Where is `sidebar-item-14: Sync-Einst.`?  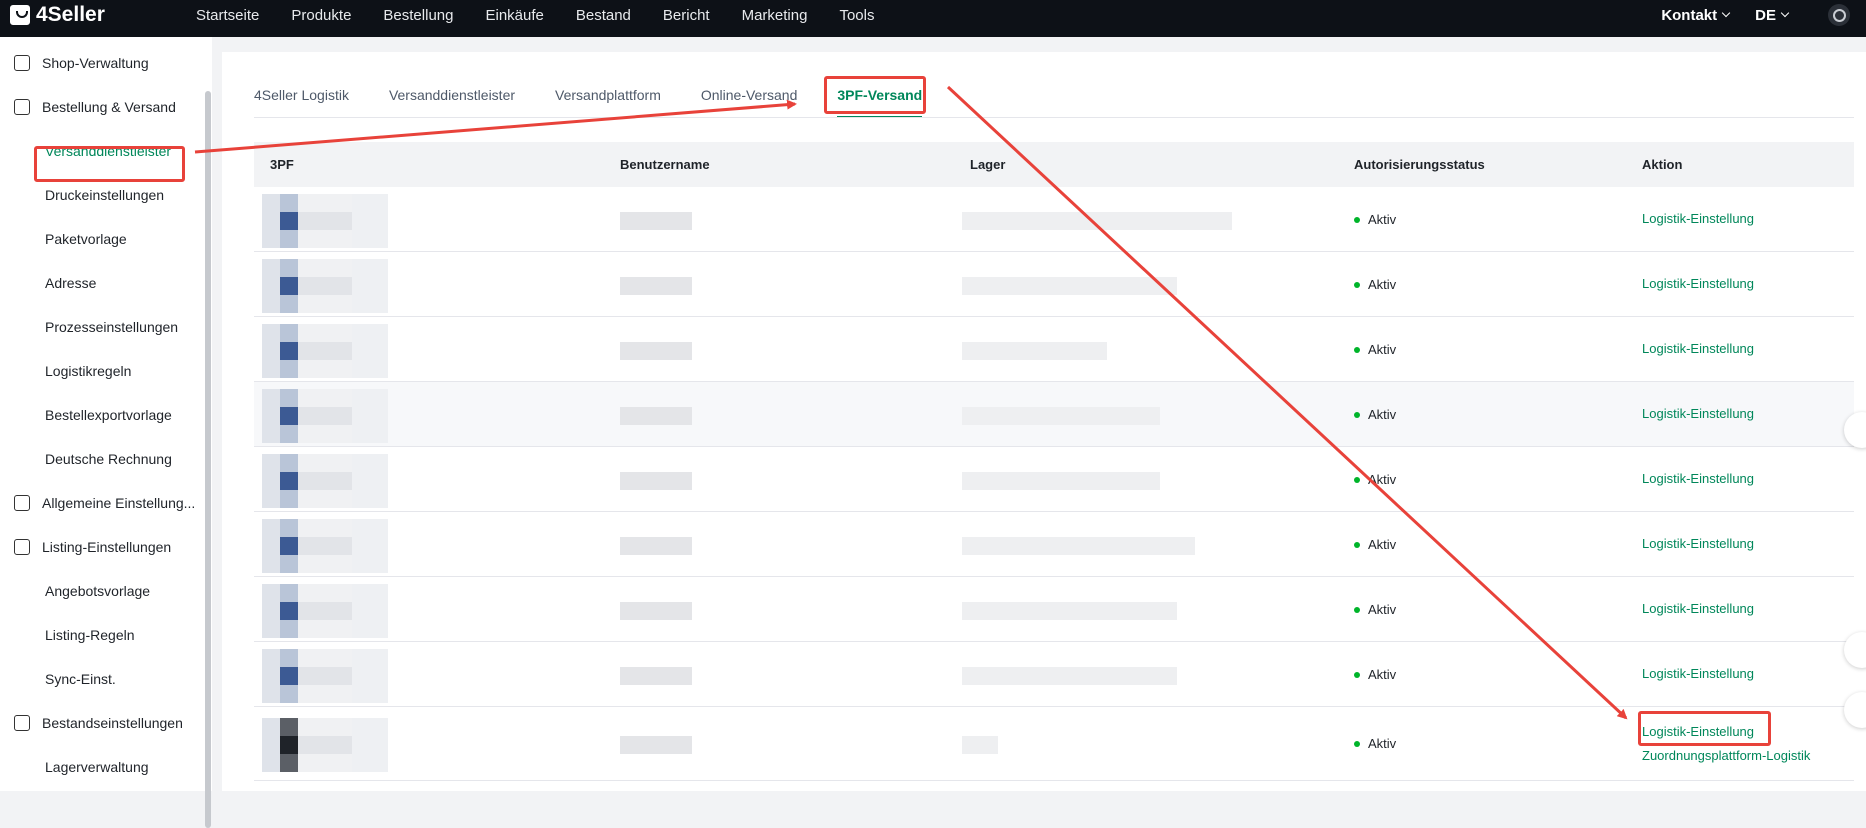
sidebar-item-14: Sync-Einst. is located at coordinates (100, 679).